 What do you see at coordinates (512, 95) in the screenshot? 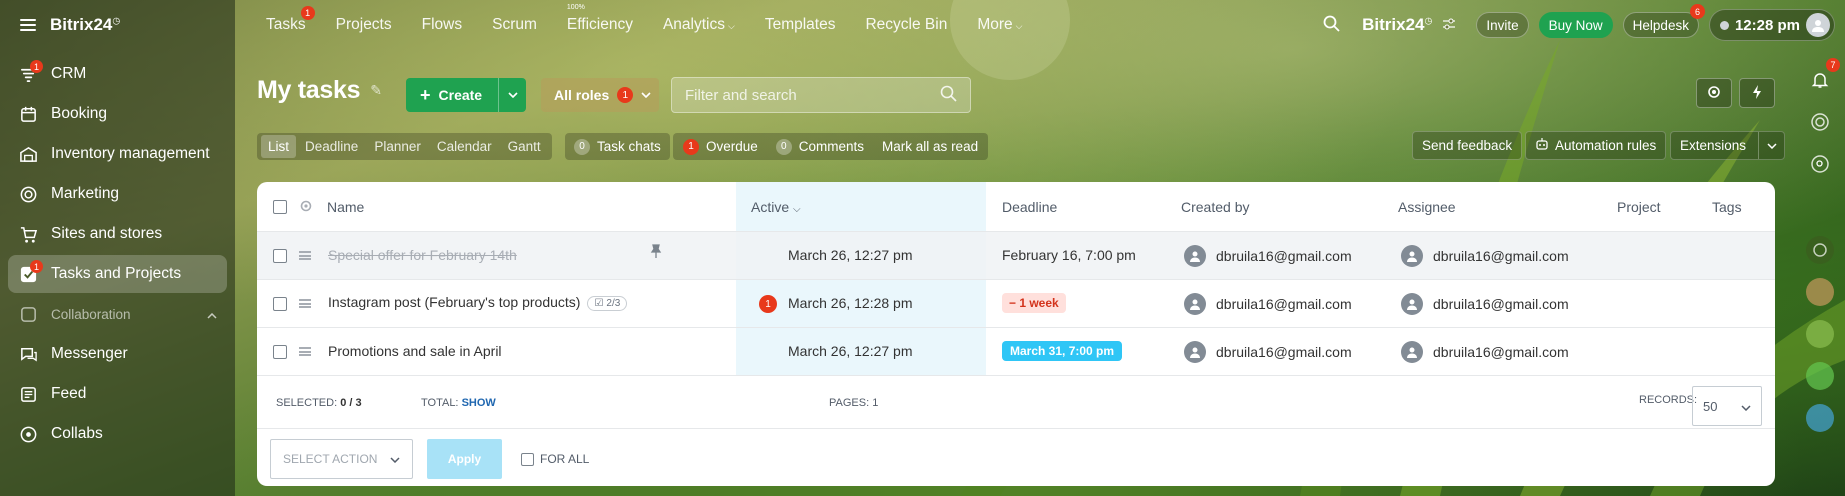
I see `create-dropdown-toggle` at bounding box center [512, 95].